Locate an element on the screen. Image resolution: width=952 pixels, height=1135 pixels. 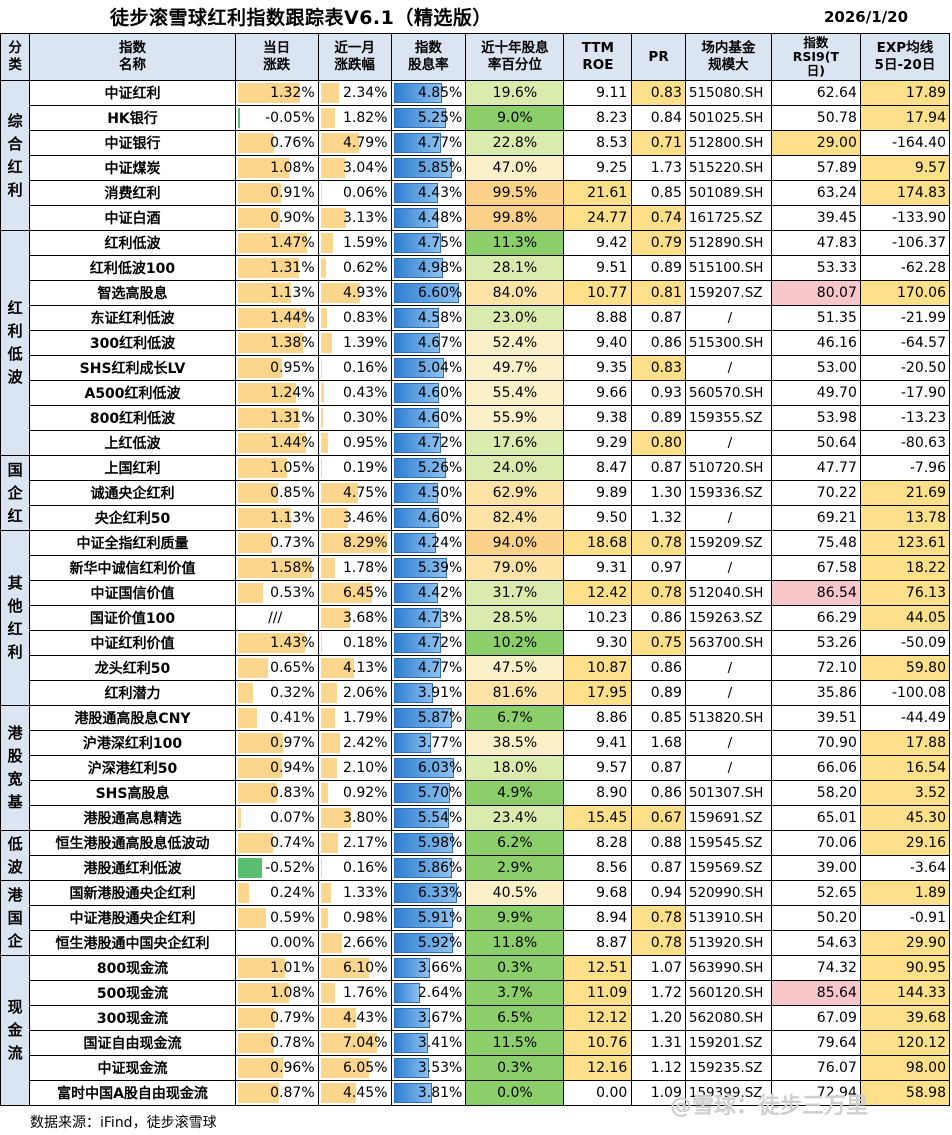
month-change-value: 0.98% is located at coordinates (365, 918).